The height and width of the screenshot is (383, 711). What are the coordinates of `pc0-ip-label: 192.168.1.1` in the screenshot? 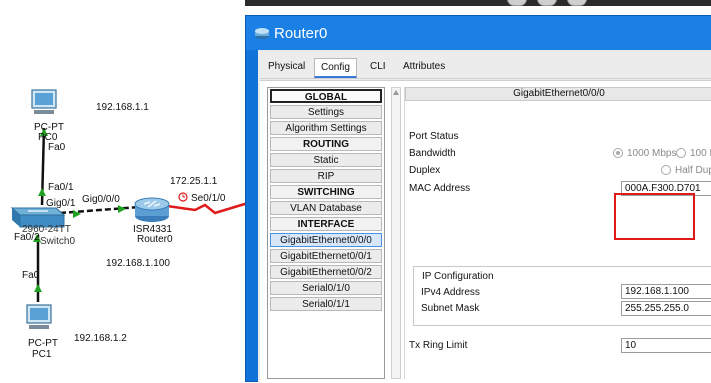 It's located at (122, 107).